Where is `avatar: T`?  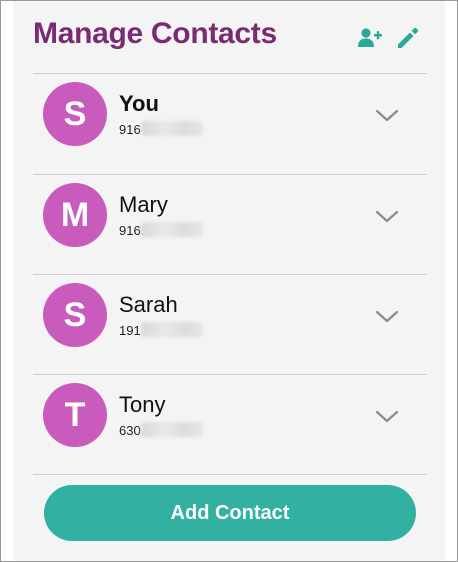 avatar: T is located at coordinates (75, 415).